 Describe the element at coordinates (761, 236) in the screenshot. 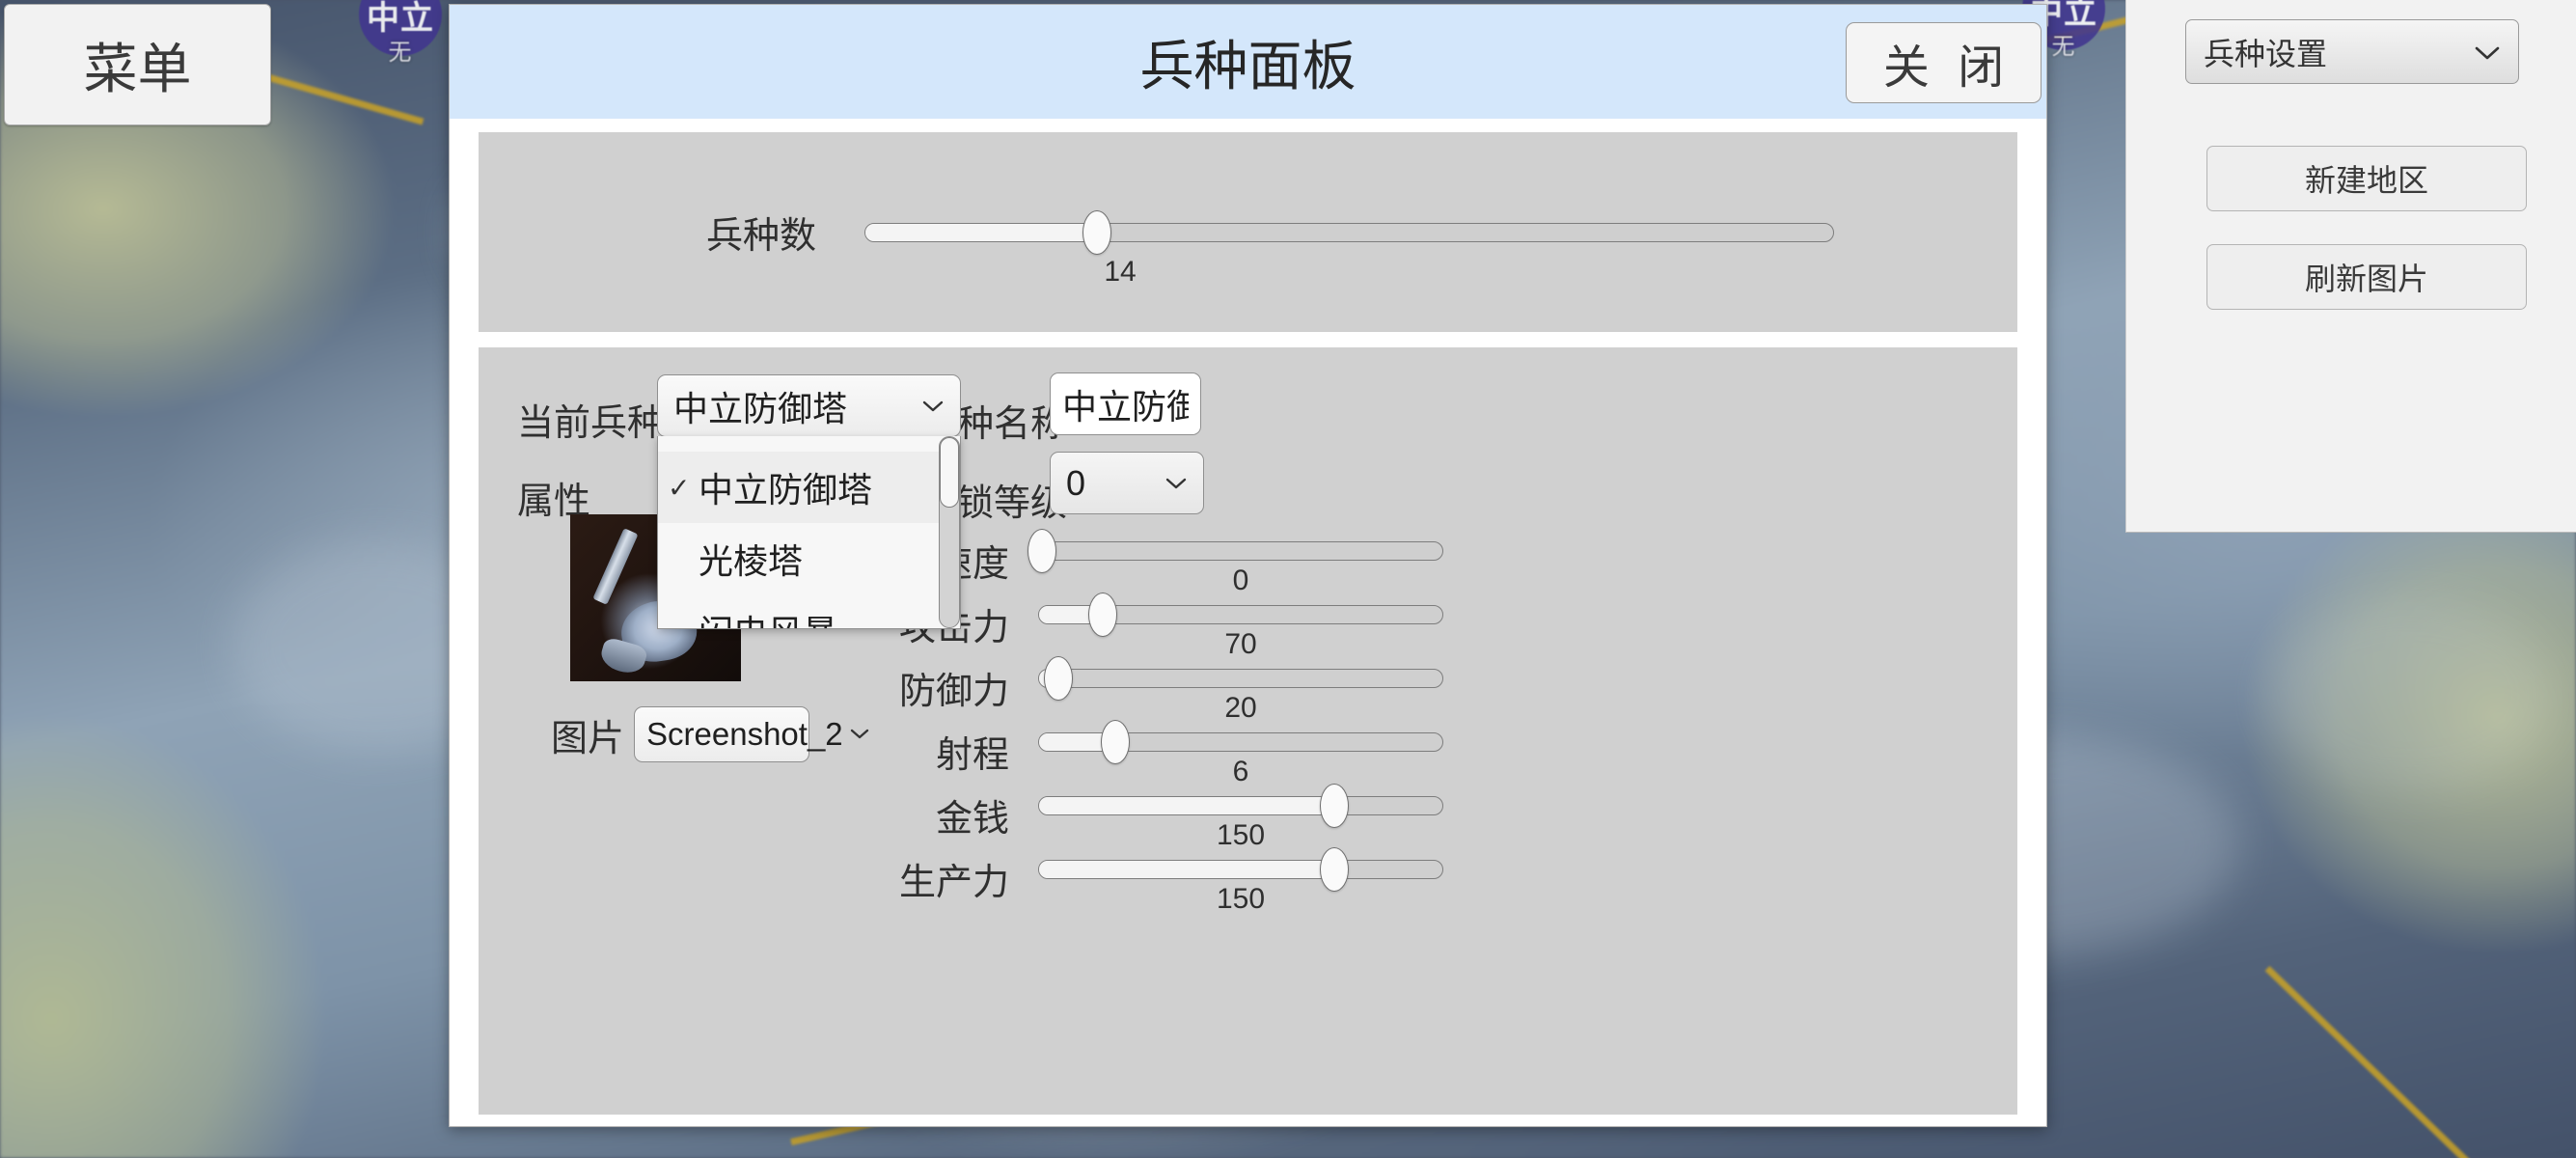

I see `unit-count-label: 兵种数` at that location.